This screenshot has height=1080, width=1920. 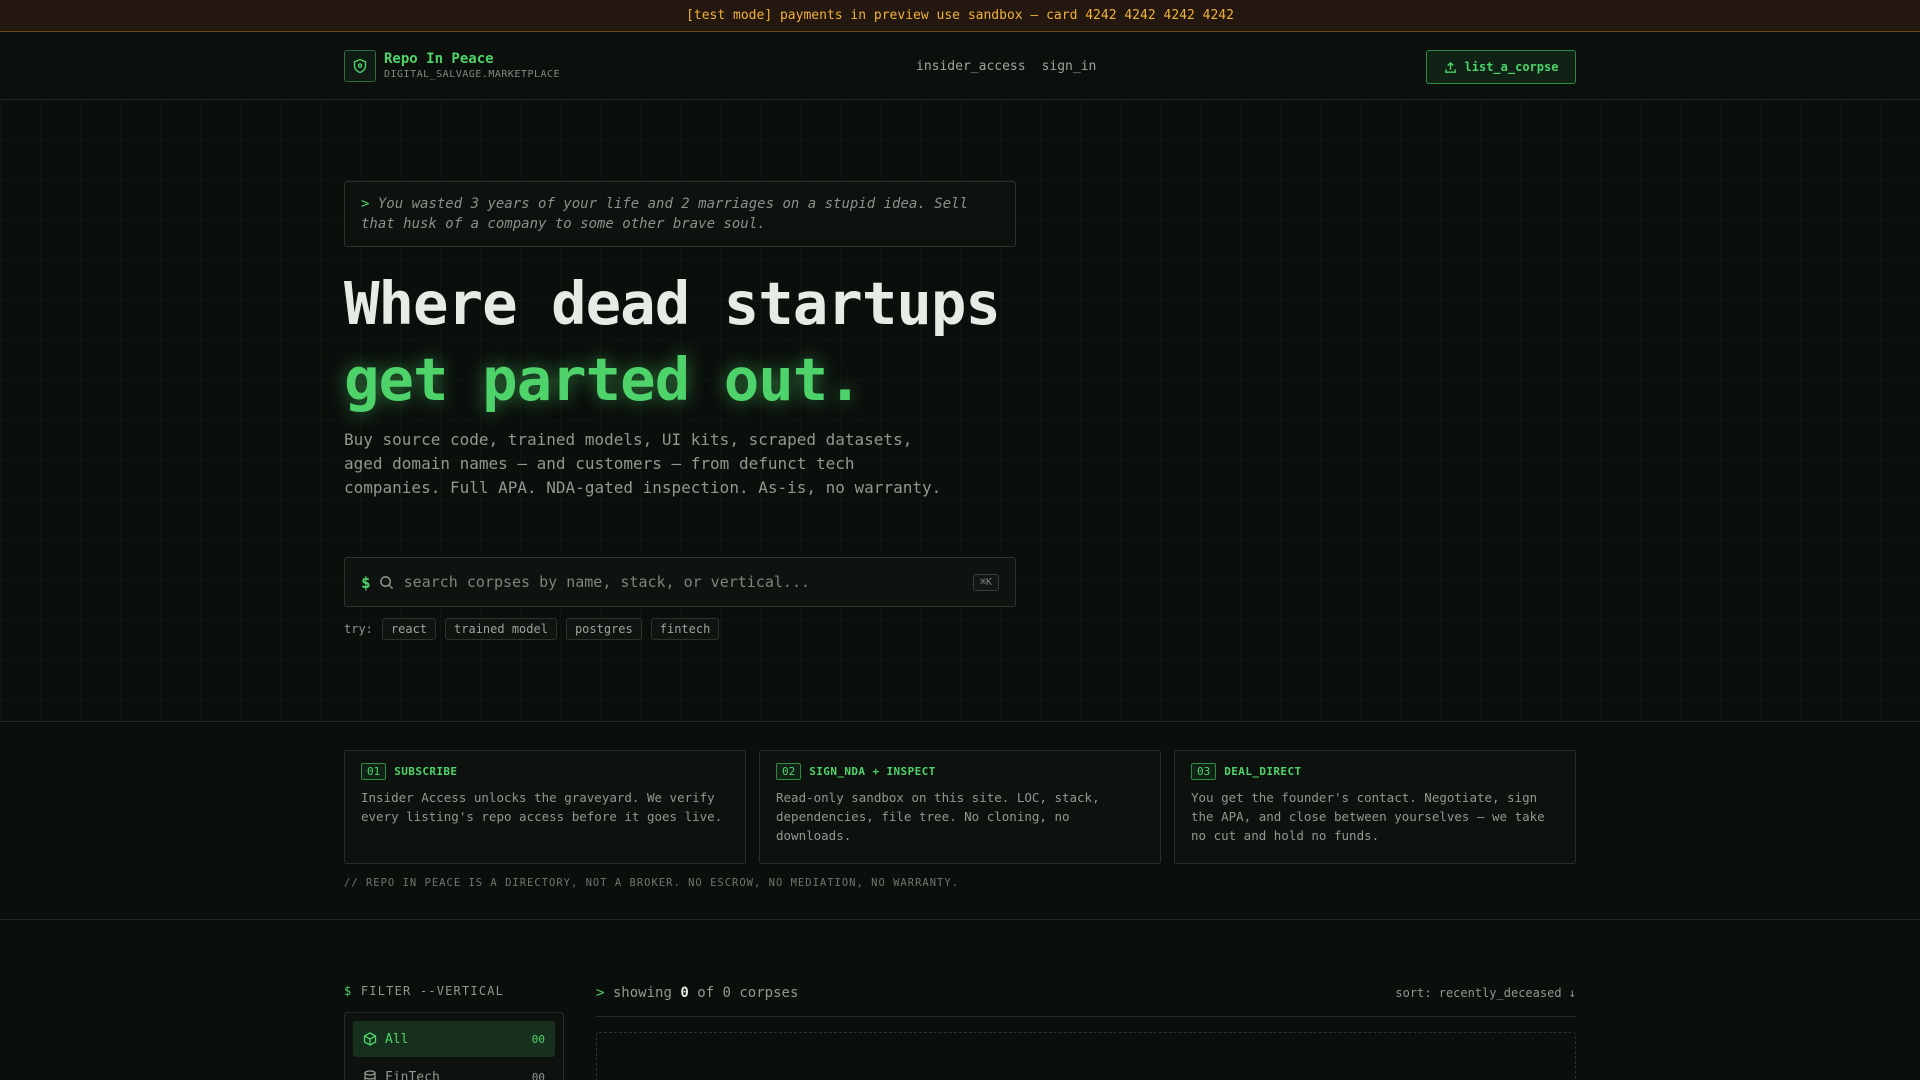 I want to click on list-a-corpse-label: list_a_corpse, so click(x=1511, y=67).